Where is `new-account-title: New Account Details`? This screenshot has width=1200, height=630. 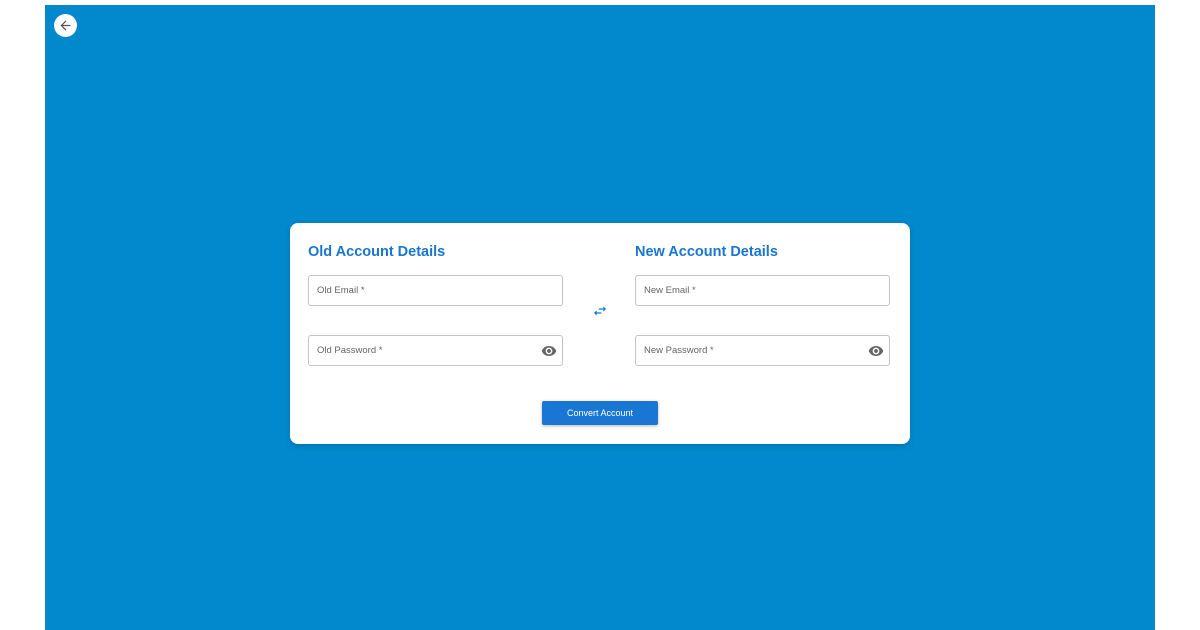 new-account-title: New Account Details is located at coordinates (706, 252).